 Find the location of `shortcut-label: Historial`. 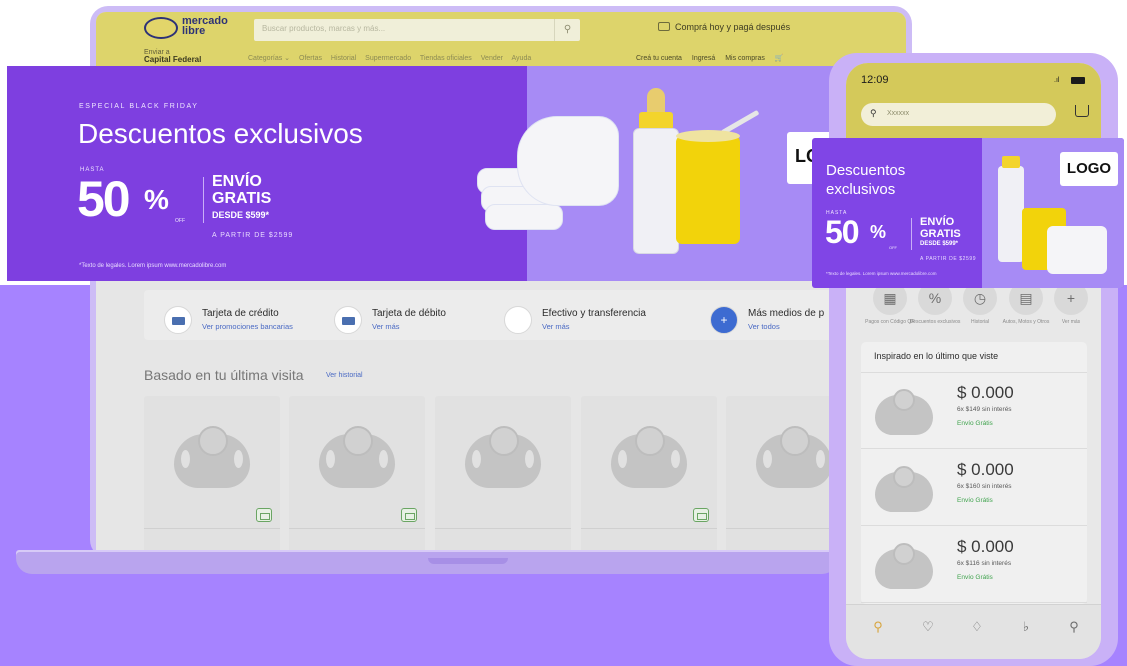

shortcut-label: Historial is located at coordinates (980, 322).